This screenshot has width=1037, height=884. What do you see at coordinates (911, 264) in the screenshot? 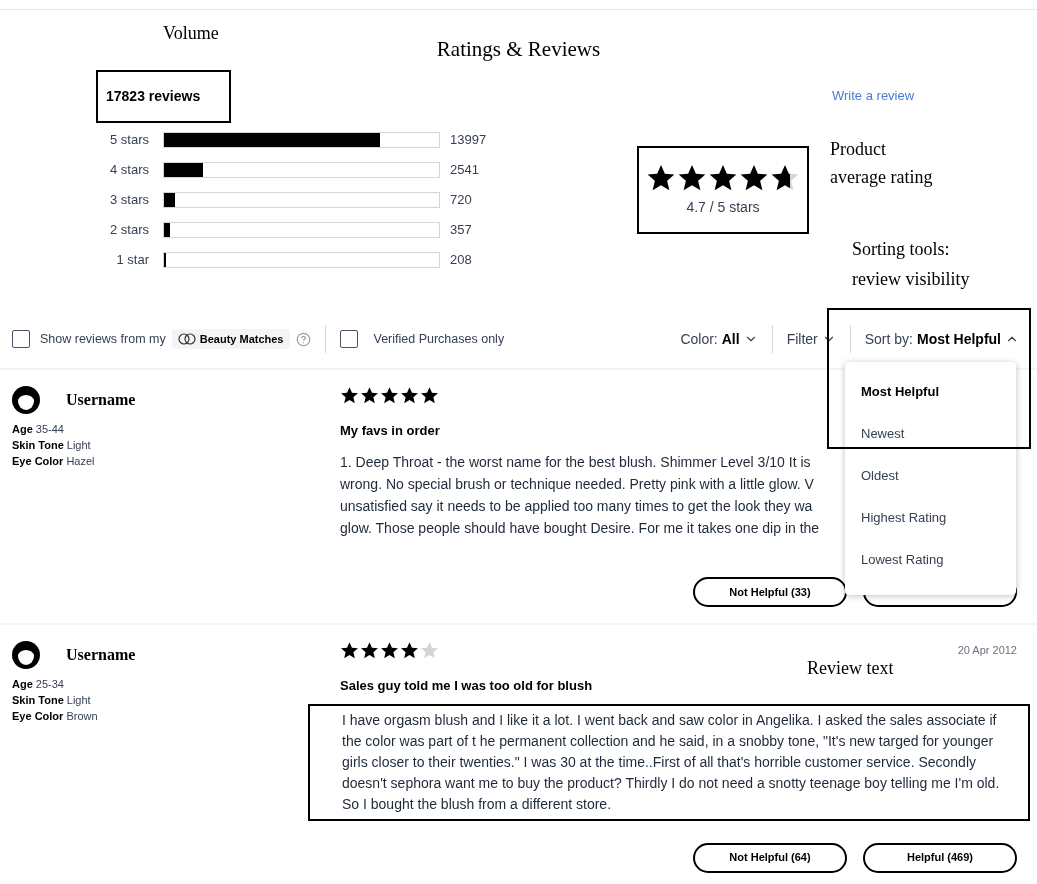
I see `annotation-label: Sorting tools: review visibility` at bounding box center [911, 264].